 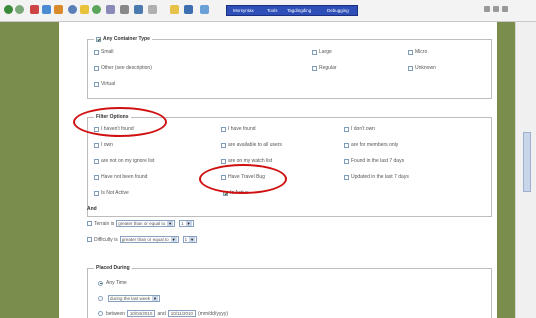 What do you see at coordinates (134, 298) in the screenshot?
I see `period-select: during the last week ▼` at bounding box center [134, 298].